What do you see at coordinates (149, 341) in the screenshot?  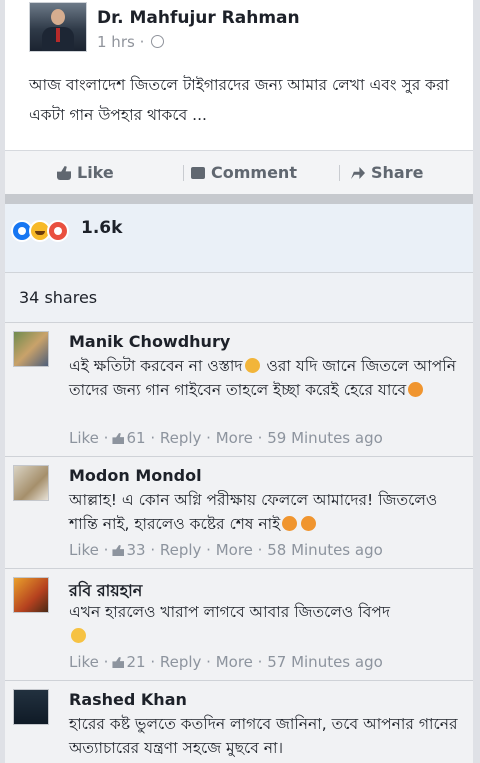 I see `commenter-name: Manik Chowdhury` at bounding box center [149, 341].